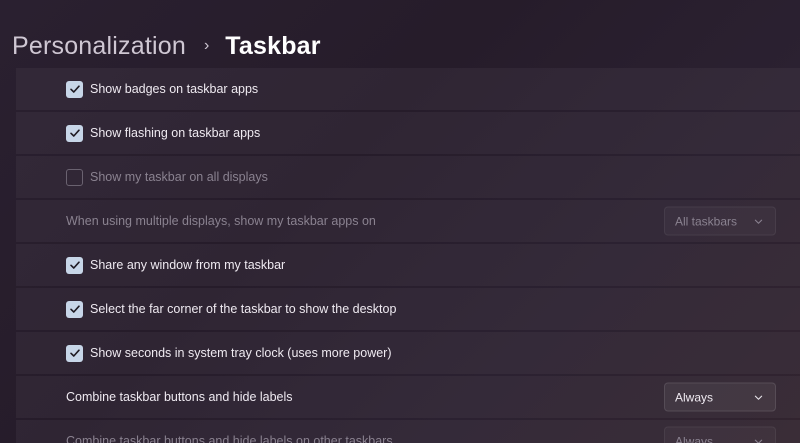 This screenshot has width=800, height=443. What do you see at coordinates (720, 434) in the screenshot?
I see `combine-other-dropdown: Always` at bounding box center [720, 434].